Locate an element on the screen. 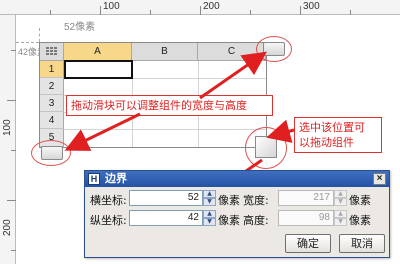 Image resolution: width=400 pixels, height=264 pixels. height-stepper: ▲ ▼ is located at coordinates (340, 218).